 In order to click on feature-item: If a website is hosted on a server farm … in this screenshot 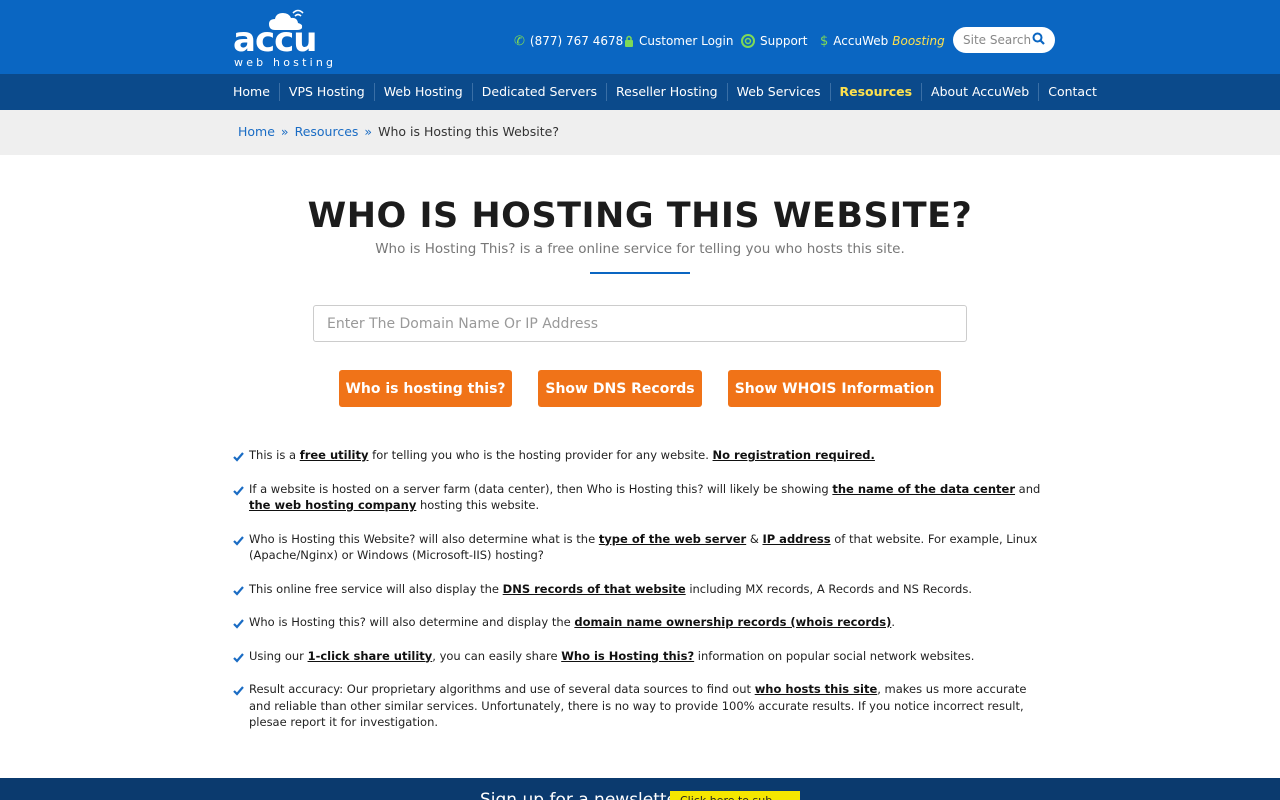, I will do `click(640, 497)`.